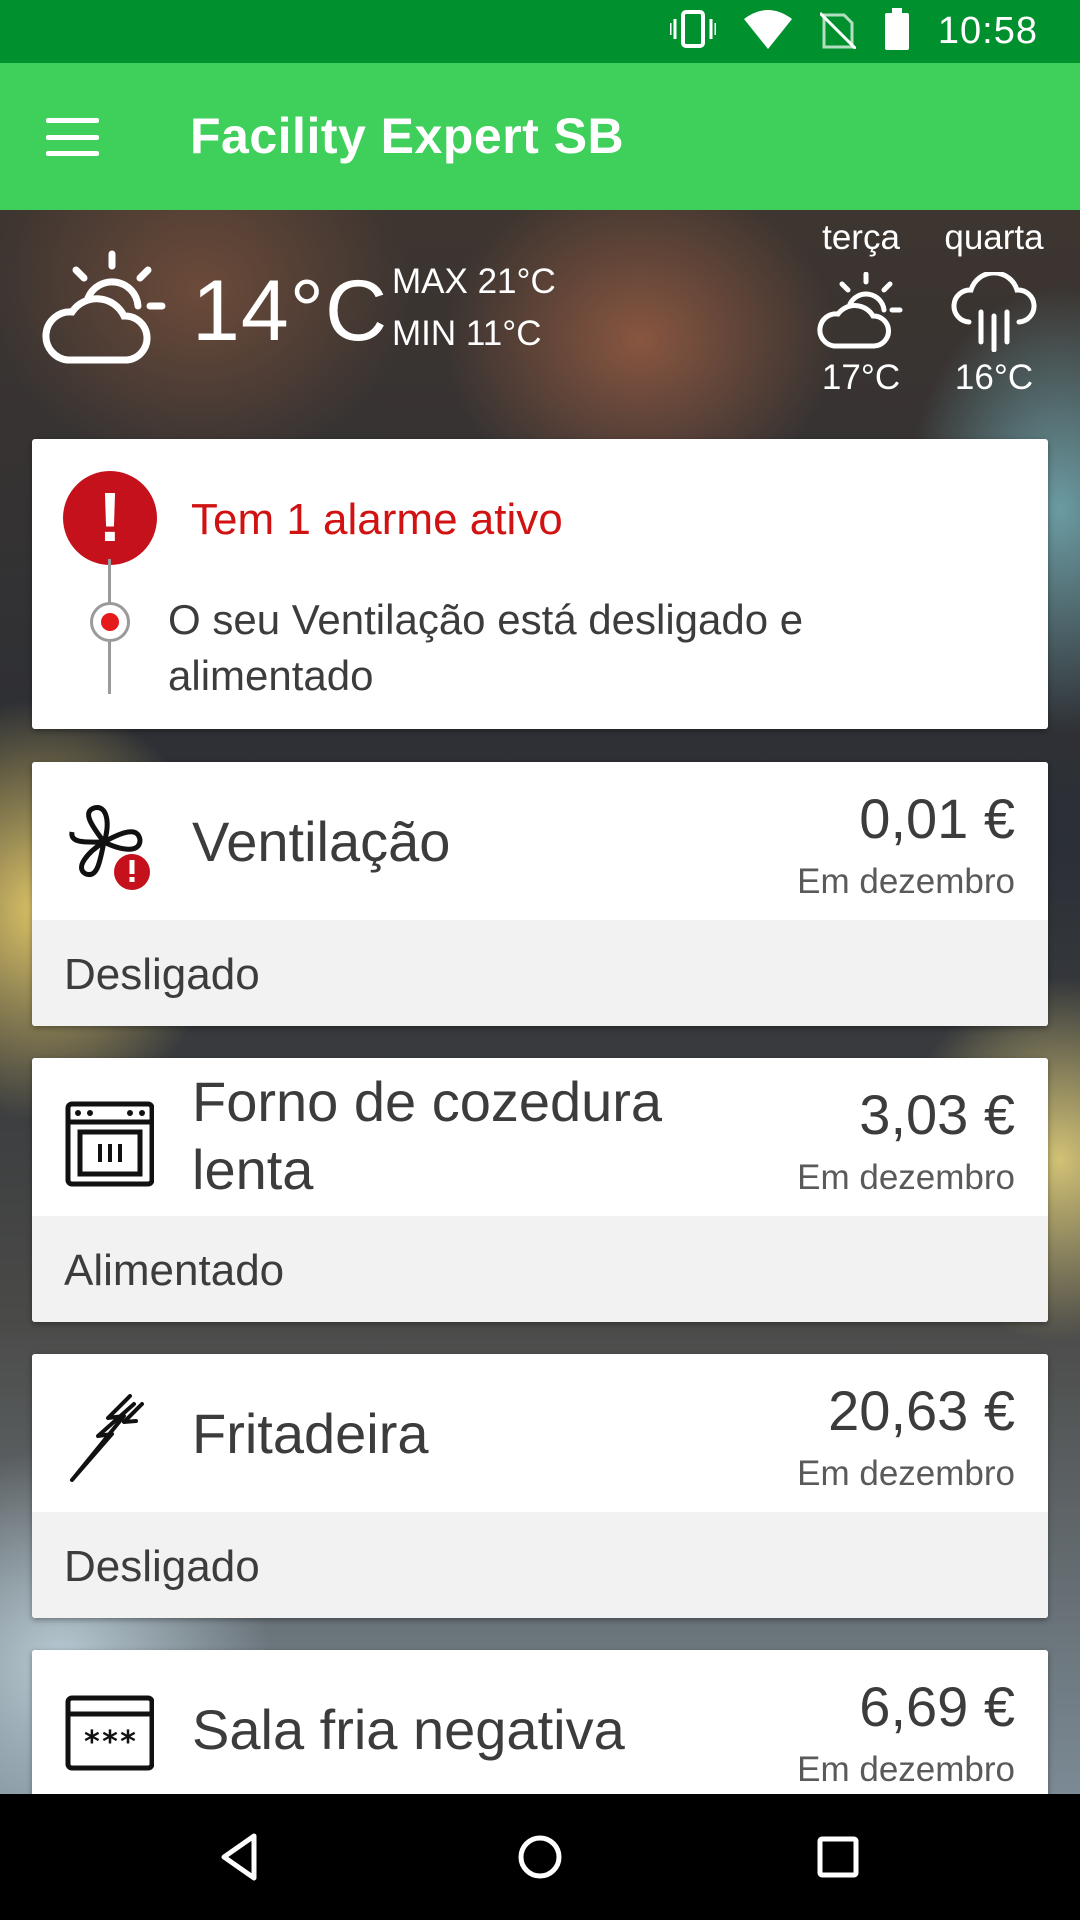 Image resolution: width=1080 pixels, height=1920 pixels. What do you see at coordinates (838, 1857) in the screenshot?
I see `recents-icon` at bounding box center [838, 1857].